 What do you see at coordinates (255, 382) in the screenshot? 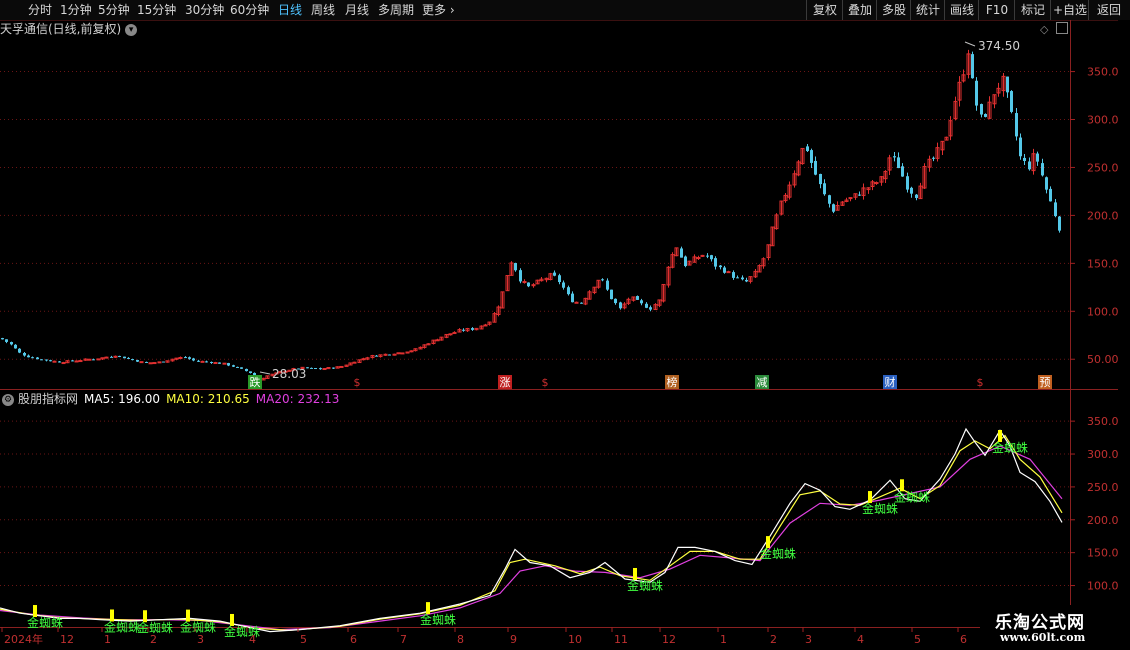
I see `event-marker: 跌` at bounding box center [255, 382].